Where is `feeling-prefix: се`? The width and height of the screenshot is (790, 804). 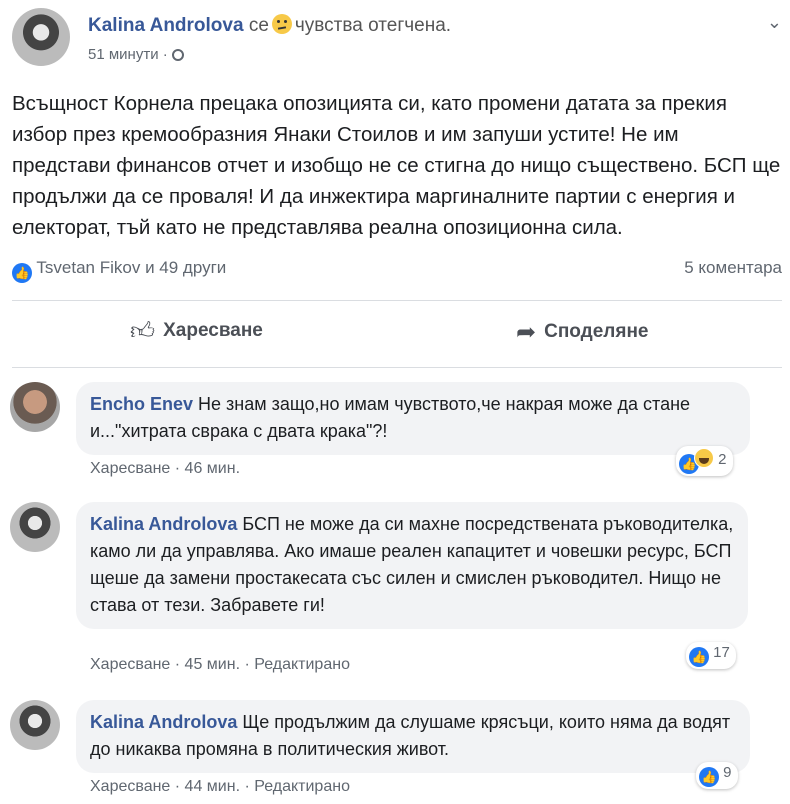 feeling-prefix: се is located at coordinates (258, 25).